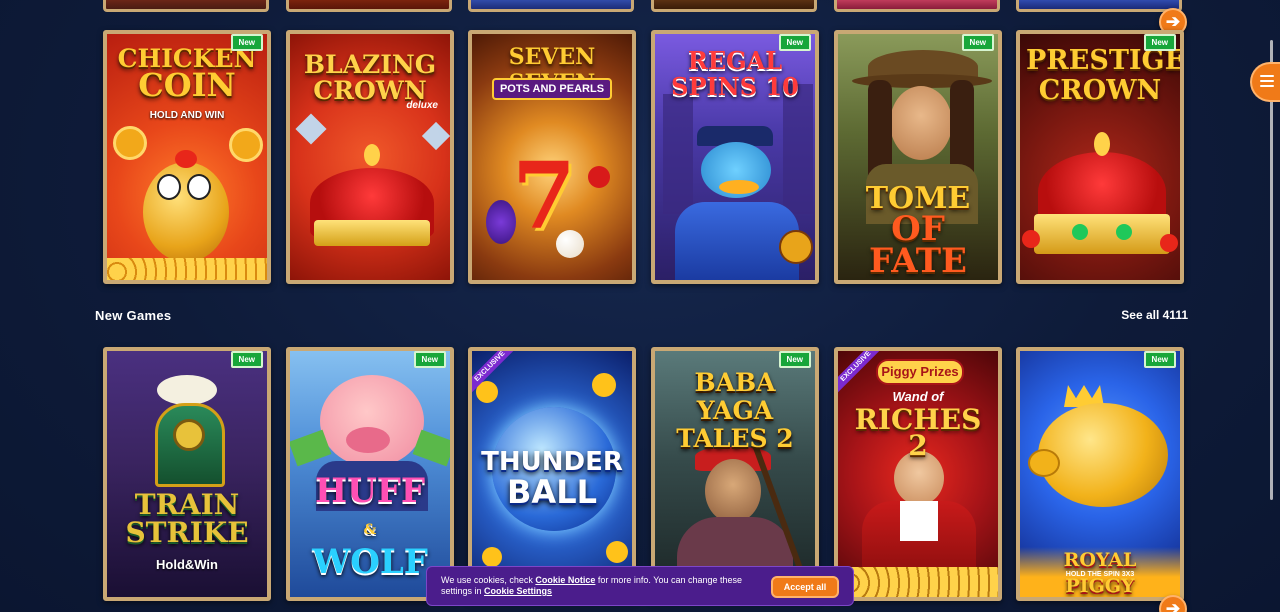  Describe the element at coordinates (735, 410) in the screenshot. I see `game-title: BABA YAGA TALES 2` at that location.